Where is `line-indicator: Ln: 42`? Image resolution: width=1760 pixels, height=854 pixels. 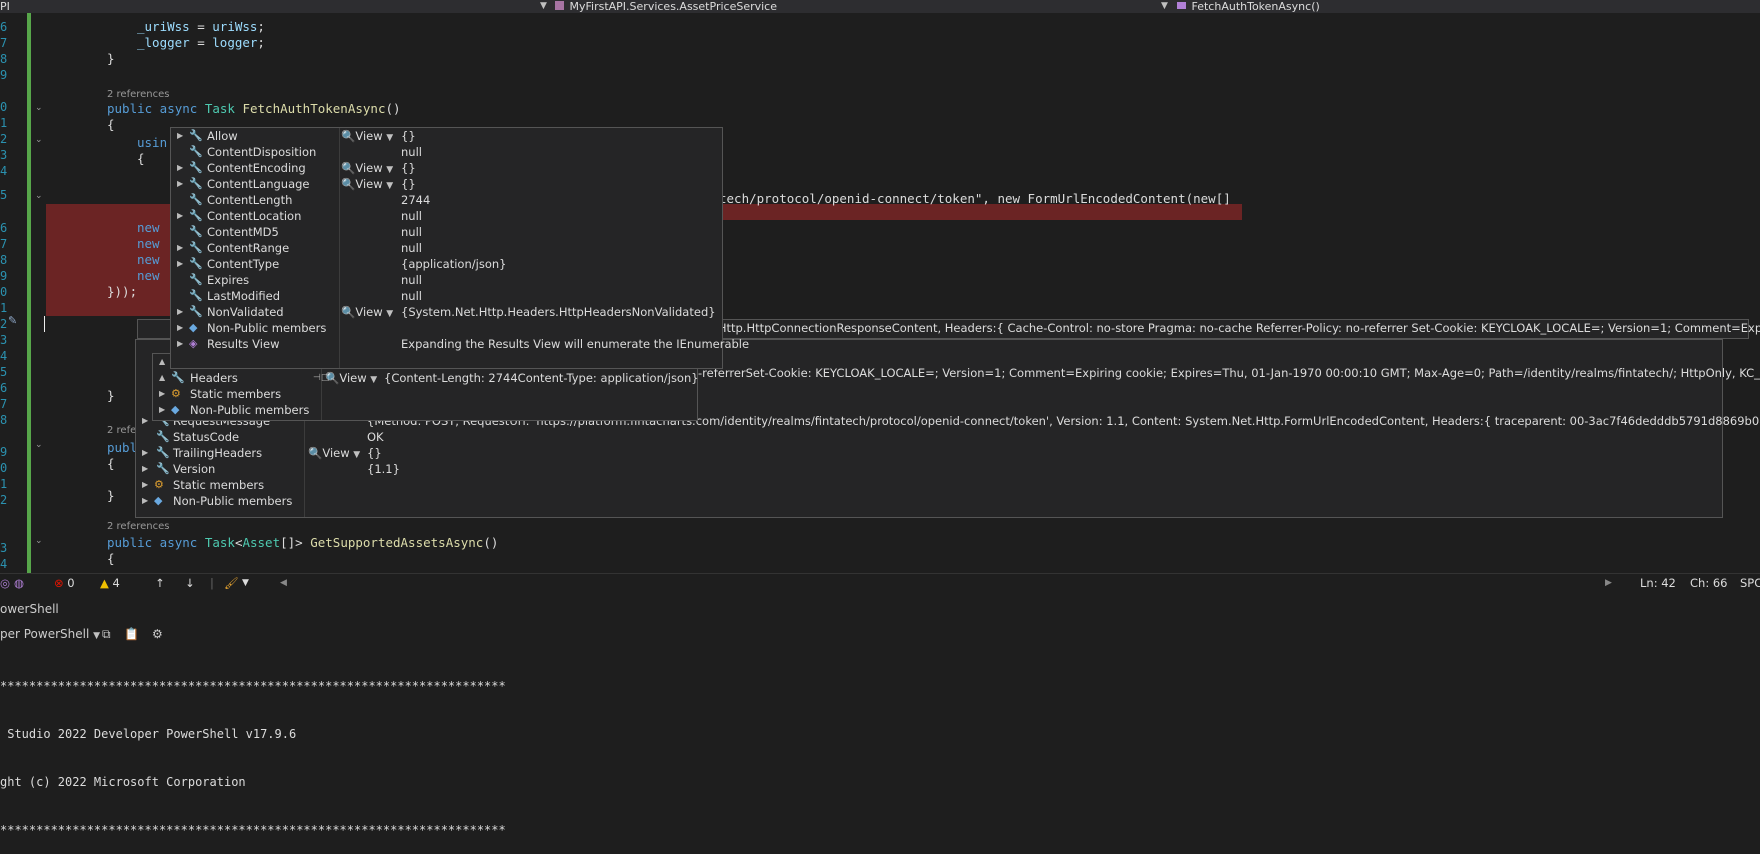
line-indicator: Ln: 42 is located at coordinates (1658, 583).